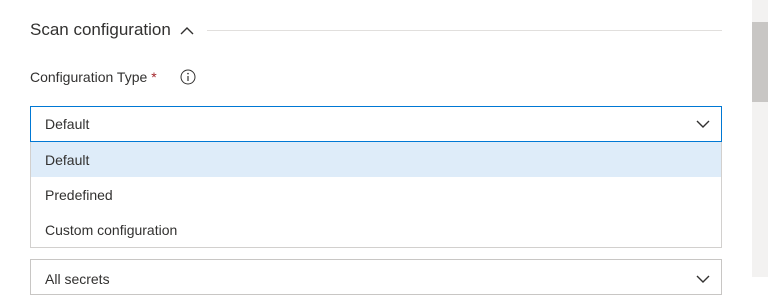 The height and width of the screenshot is (295, 768). I want to click on section-header: Scan configuration, so click(376, 30).